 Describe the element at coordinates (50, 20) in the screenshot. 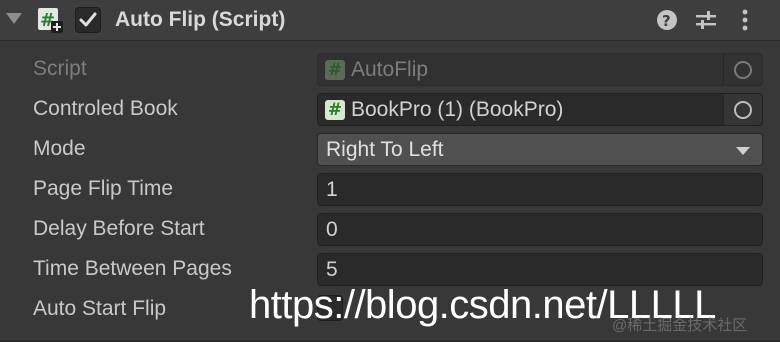

I see `script-add-icon: #` at that location.